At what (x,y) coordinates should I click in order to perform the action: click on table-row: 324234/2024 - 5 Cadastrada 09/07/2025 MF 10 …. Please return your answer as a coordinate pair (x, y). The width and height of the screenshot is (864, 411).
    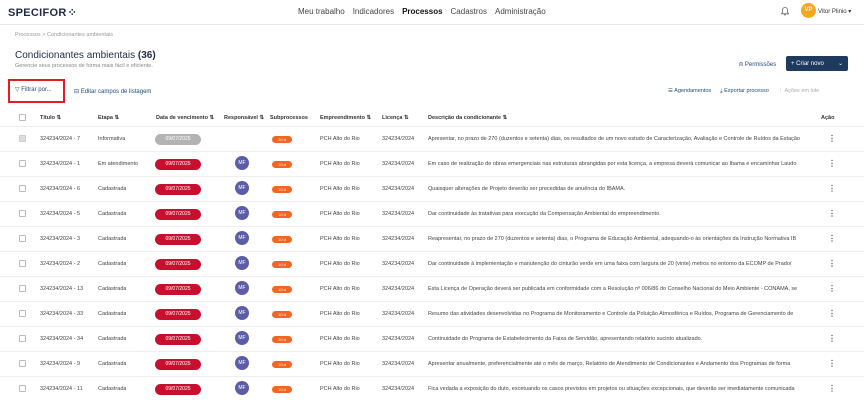
    Looking at the image, I should click on (432, 212).